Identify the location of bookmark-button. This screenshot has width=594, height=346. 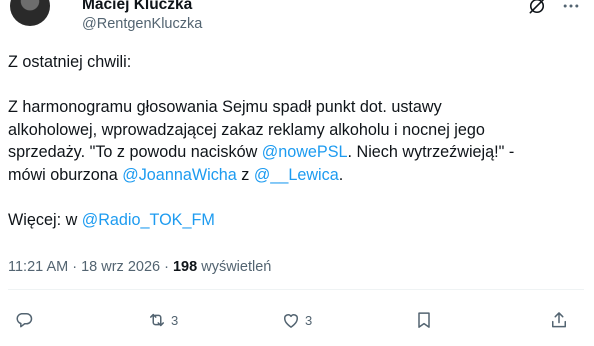
(424, 320).